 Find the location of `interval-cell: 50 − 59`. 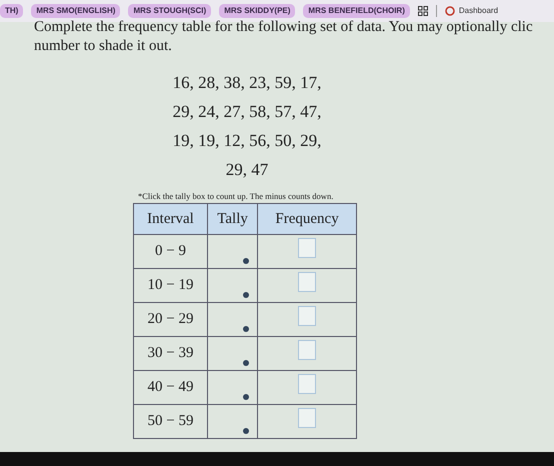

interval-cell: 50 − 59 is located at coordinates (171, 421).